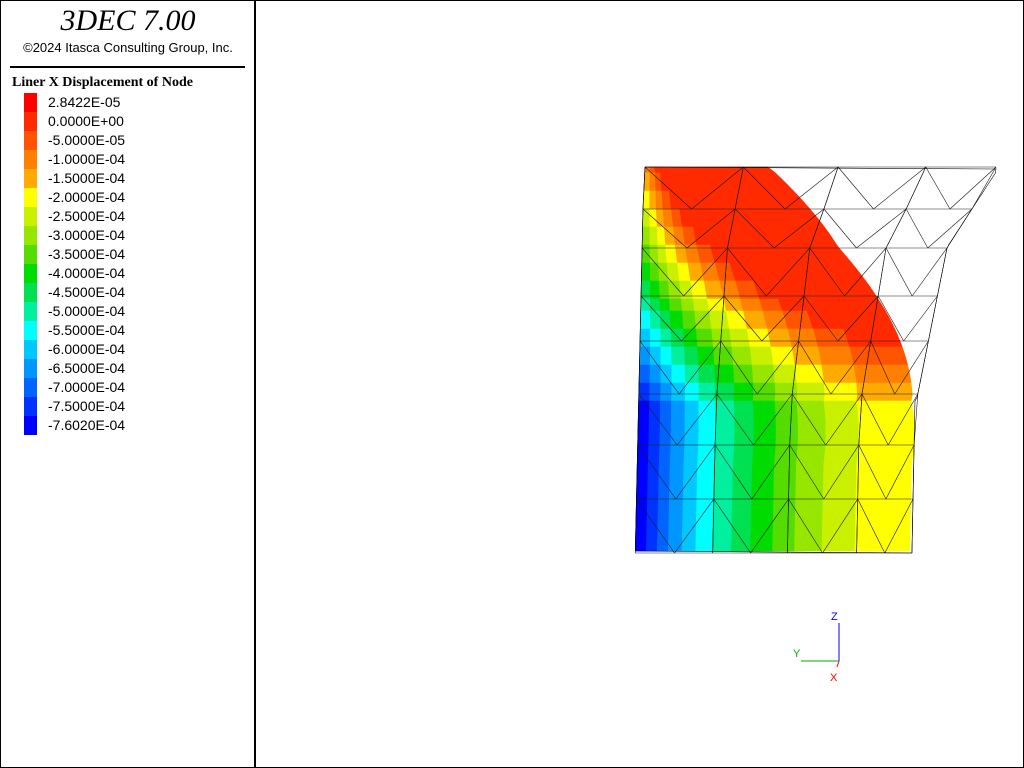  I want to click on legend-label: 0.0000E+00, so click(86, 121).